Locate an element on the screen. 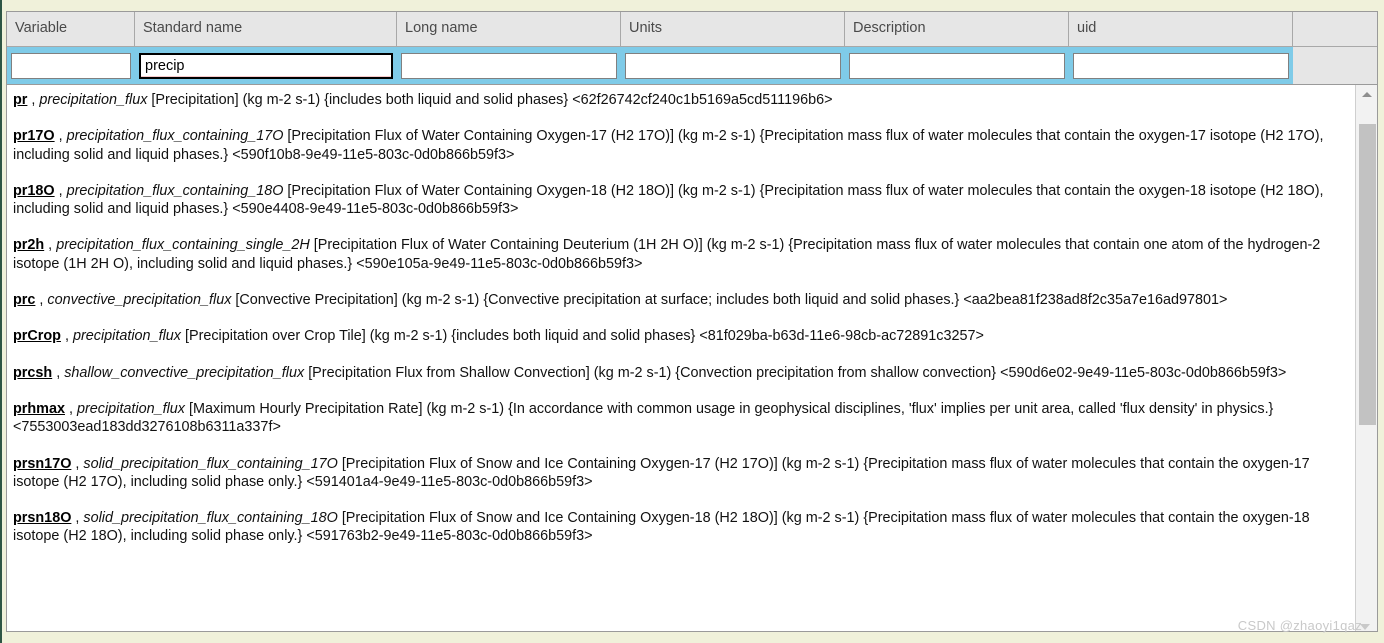 Image resolution: width=1384 pixels, height=643 pixels. column-header-standard_name: Standard name is located at coordinates (266, 29).